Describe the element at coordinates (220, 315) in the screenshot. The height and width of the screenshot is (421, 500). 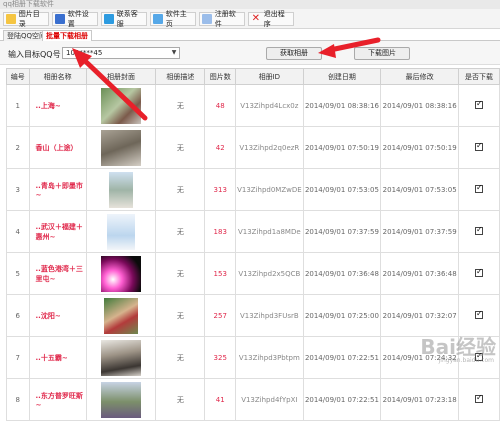
I see `image-count: 257` at that location.